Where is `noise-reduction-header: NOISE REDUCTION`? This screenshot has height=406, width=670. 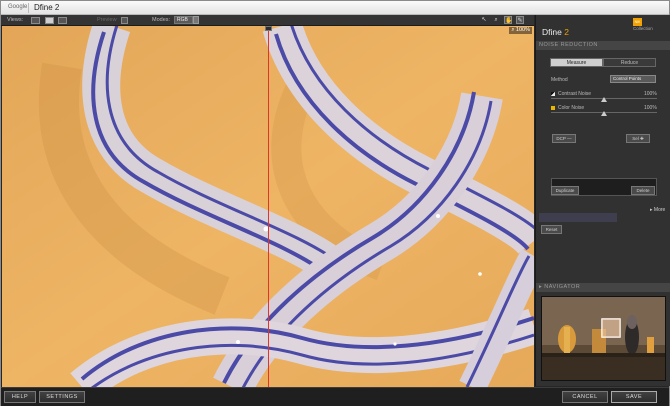 noise-reduction-header: NOISE REDUCTION is located at coordinates (603, 45).